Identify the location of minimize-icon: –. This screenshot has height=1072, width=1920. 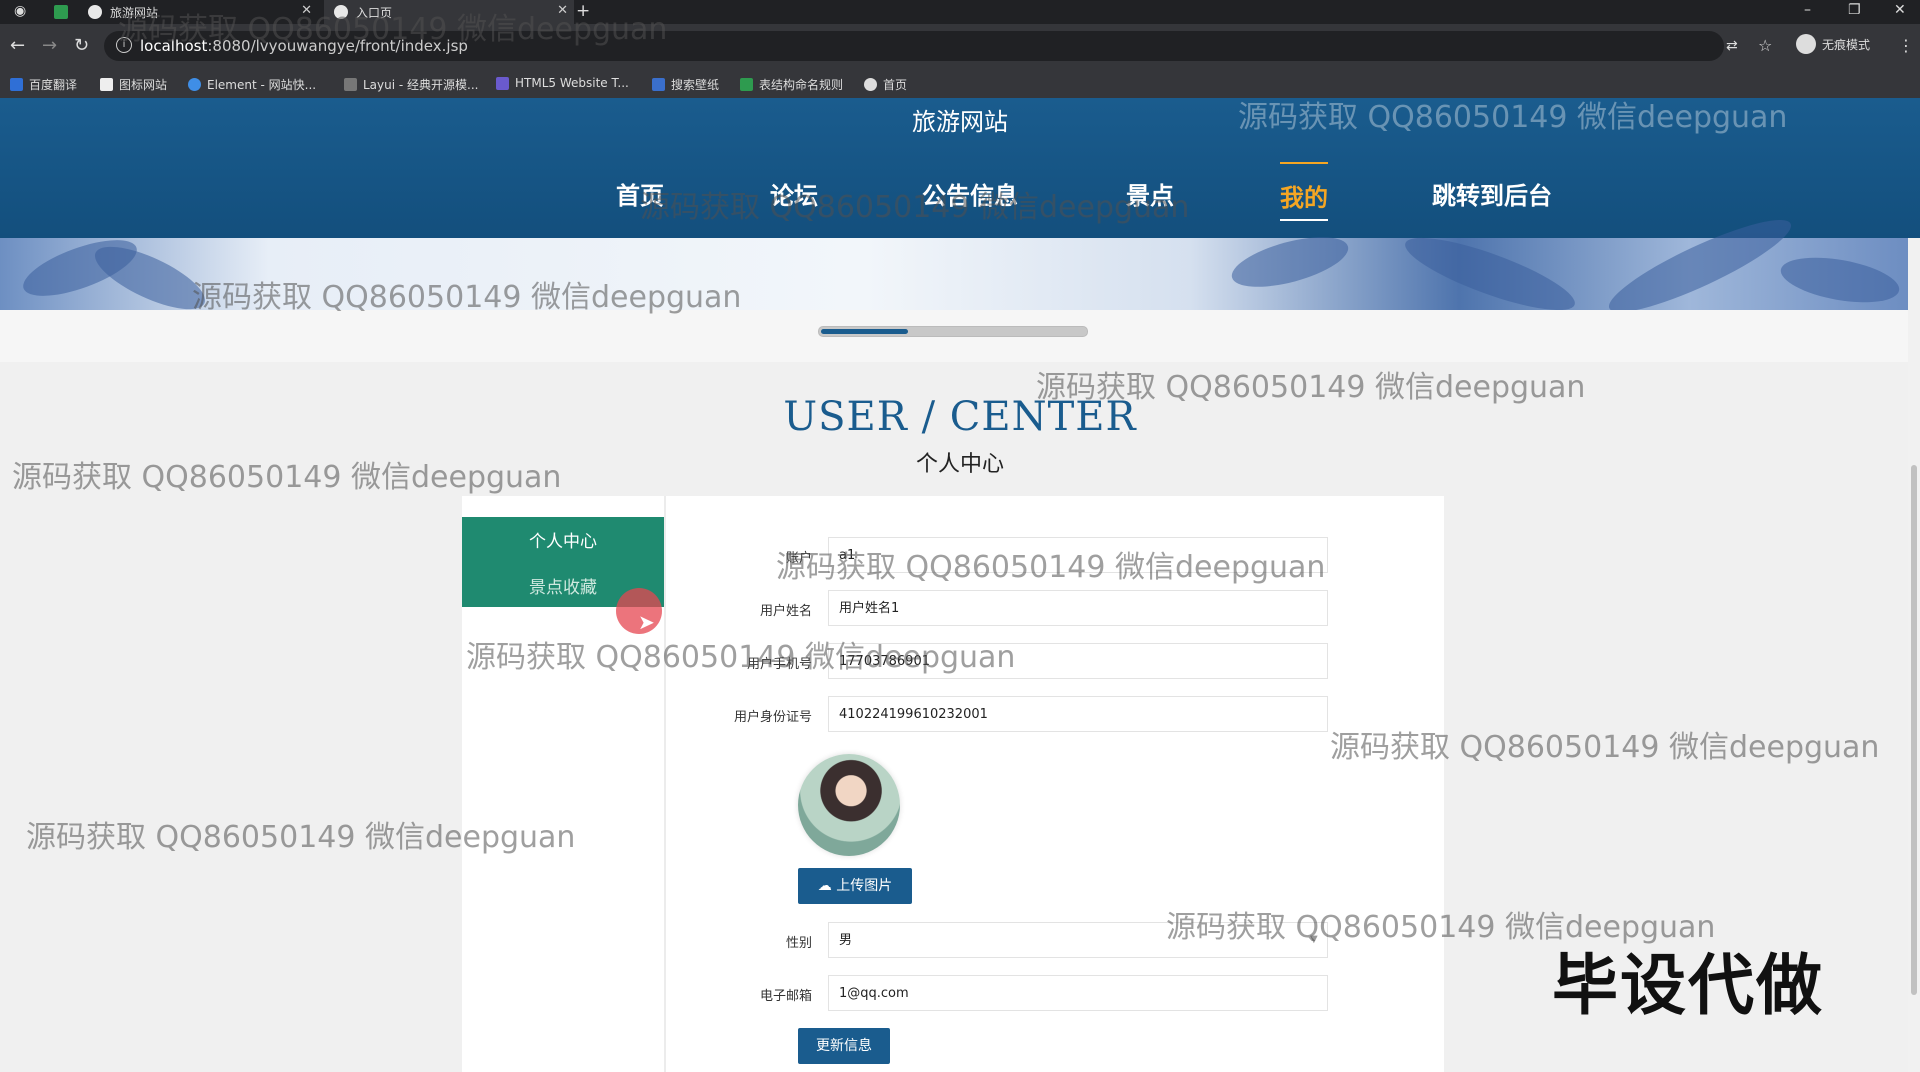
(1807, 10).